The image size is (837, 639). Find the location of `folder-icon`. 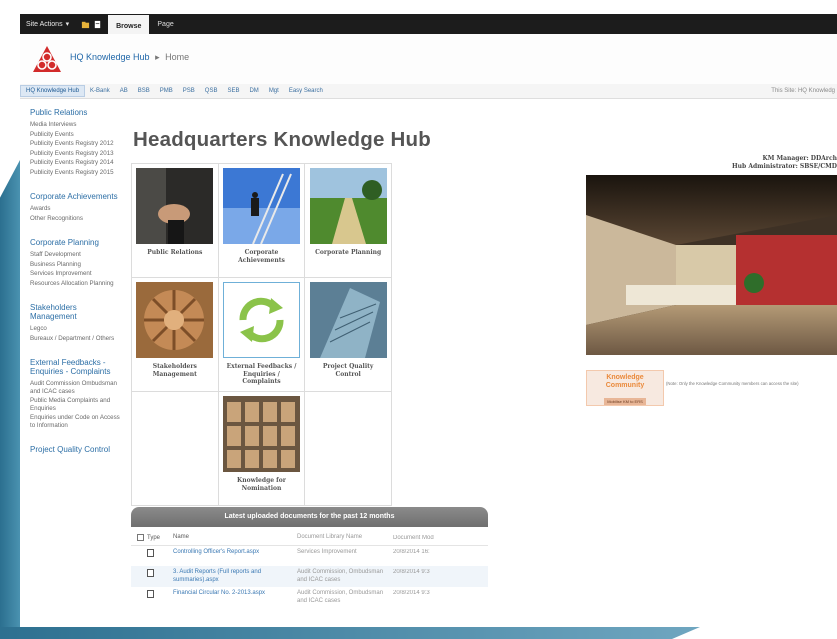

folder-icon is located at coordinates (85, 24).